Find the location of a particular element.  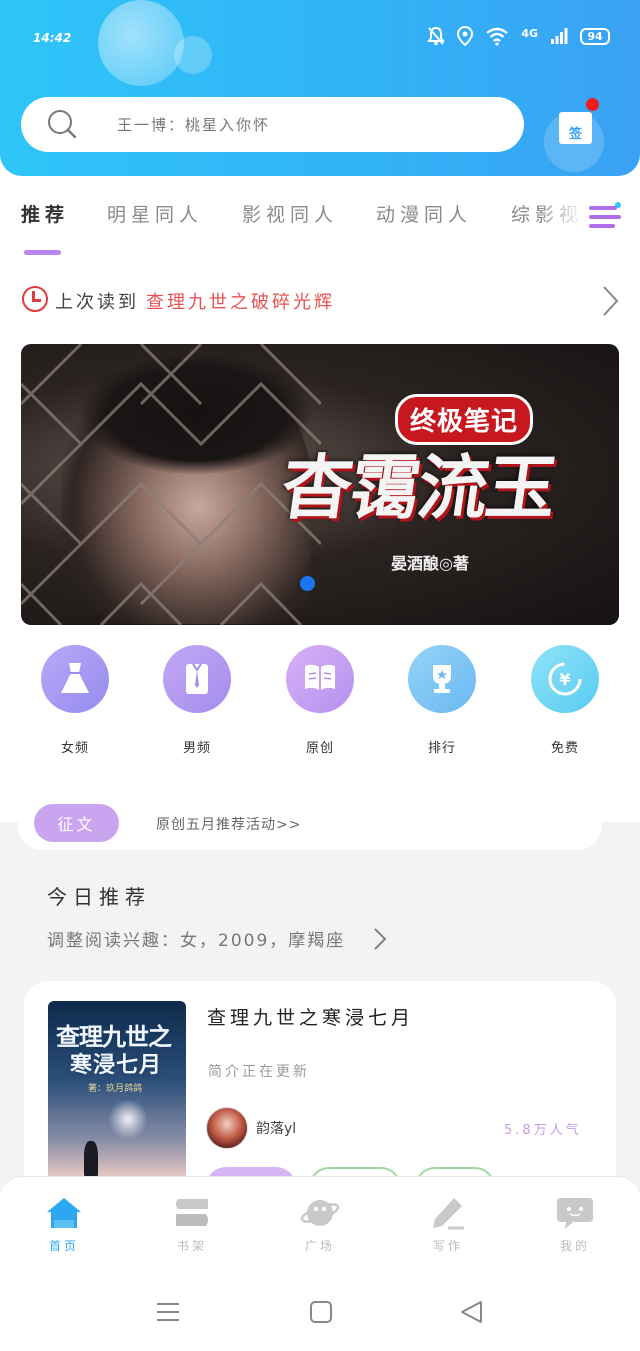

yuan-coin-icon: ¥ is located at coordinates (565, 679).